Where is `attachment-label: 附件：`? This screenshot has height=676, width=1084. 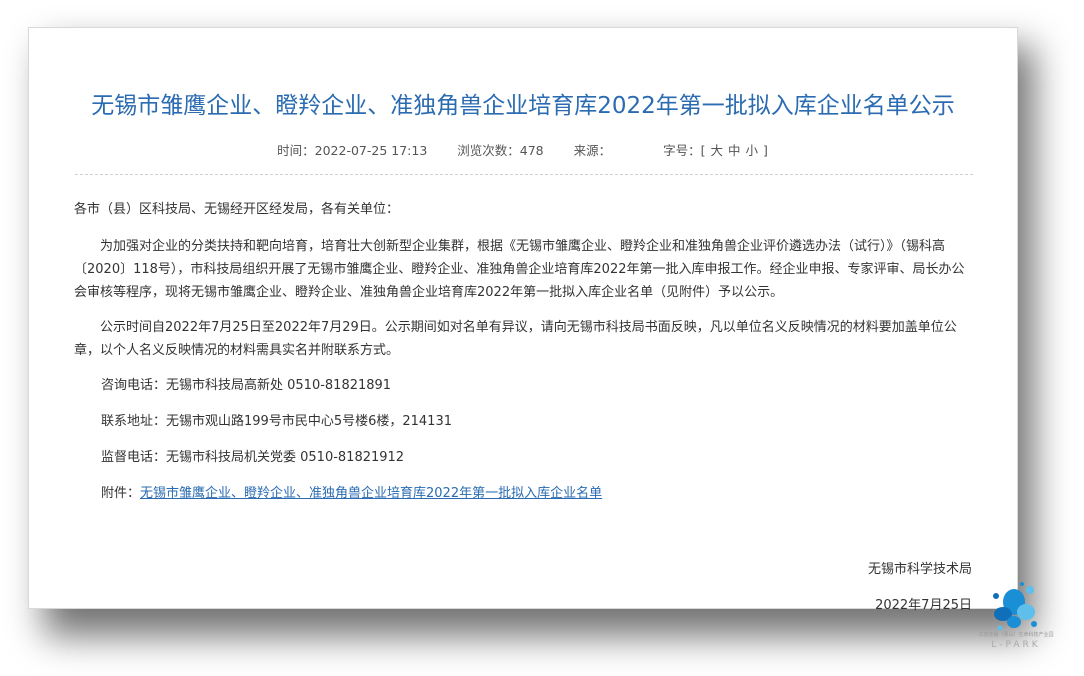 attachment-label: 附件： is located at coordinates (121, 493).